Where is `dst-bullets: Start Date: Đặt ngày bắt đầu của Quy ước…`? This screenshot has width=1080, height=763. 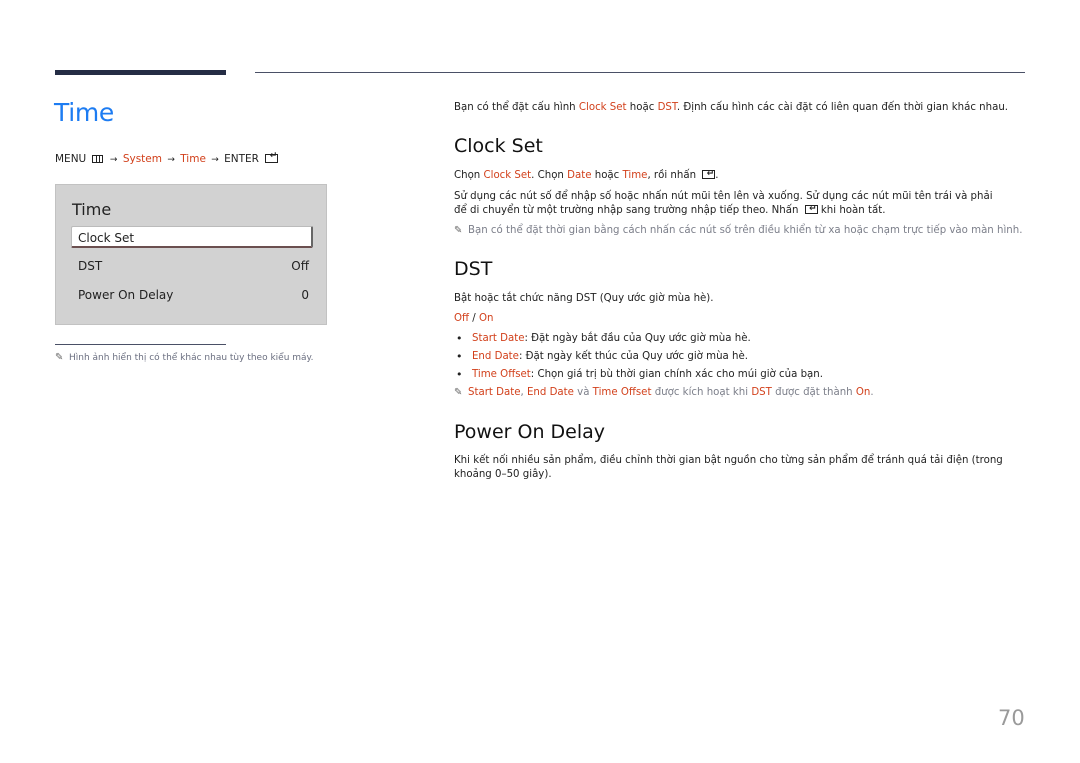
dst-bullets: Start Date: Đặt ngày bắt đầu của Quy ước… is located at coordinates (744, 357).